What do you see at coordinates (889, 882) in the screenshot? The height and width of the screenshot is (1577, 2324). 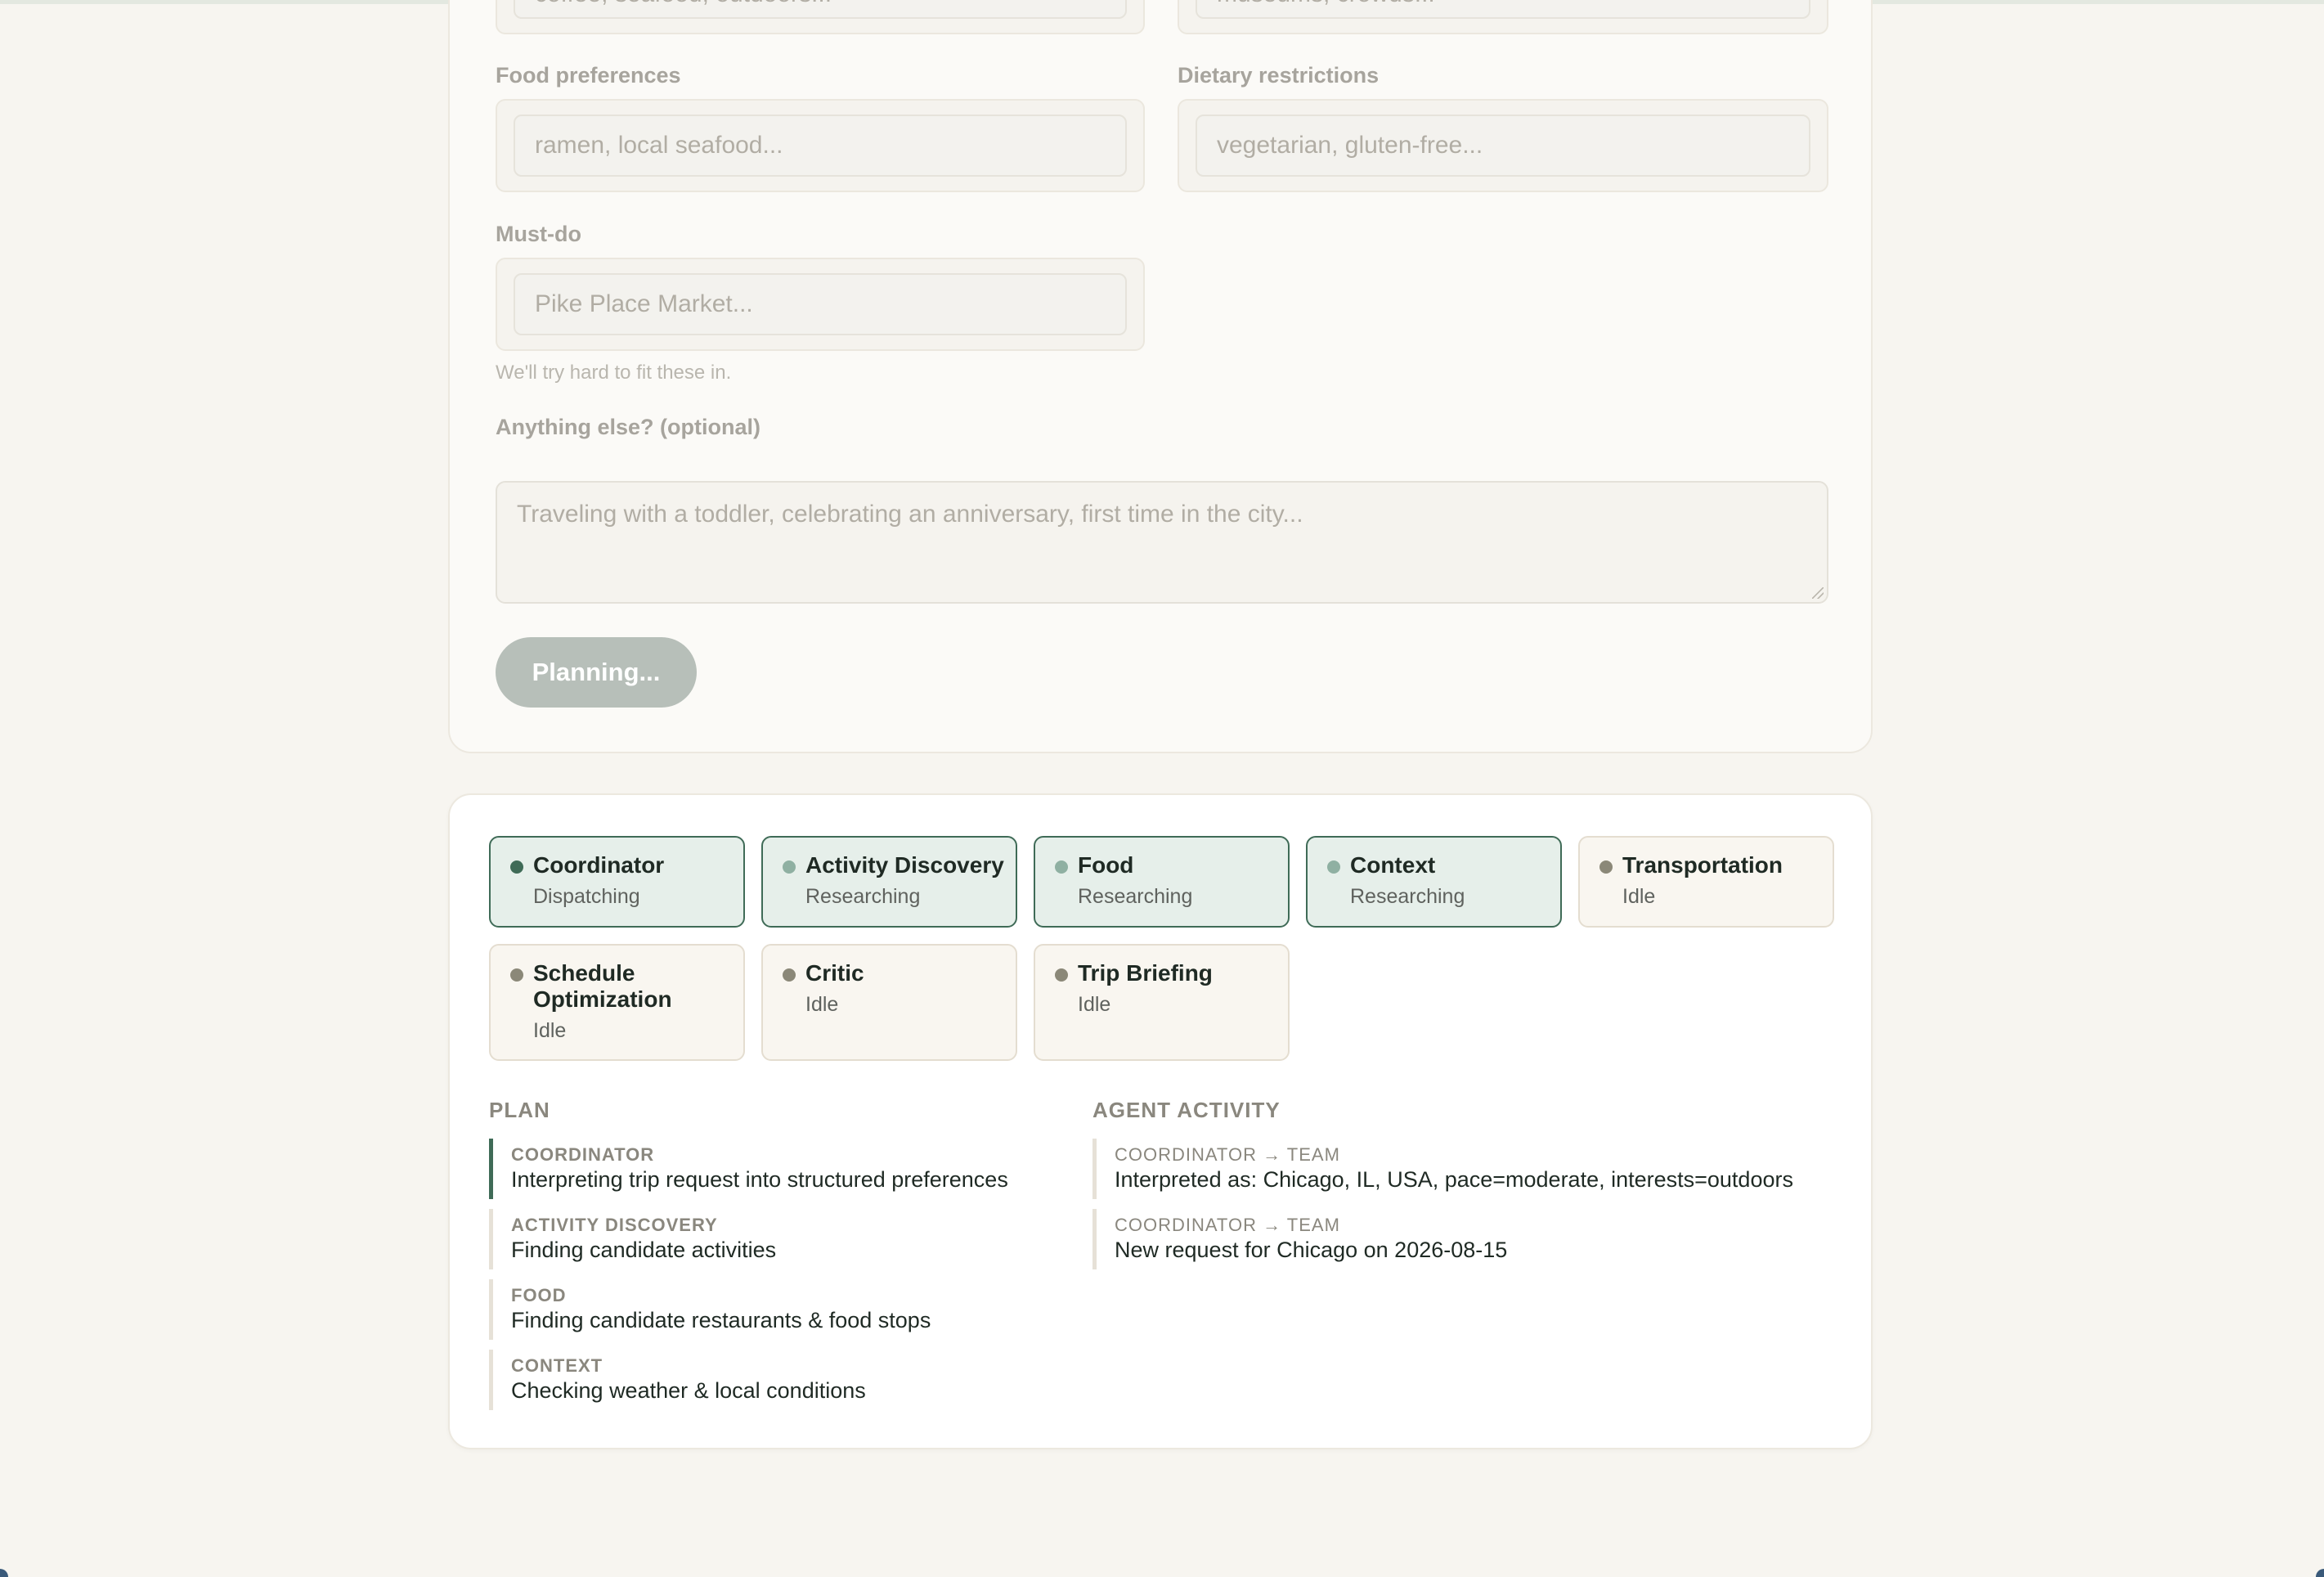 I see `agent-card-activity-discovery: Activity Discovery Researching` at bounding box center [889, 882].